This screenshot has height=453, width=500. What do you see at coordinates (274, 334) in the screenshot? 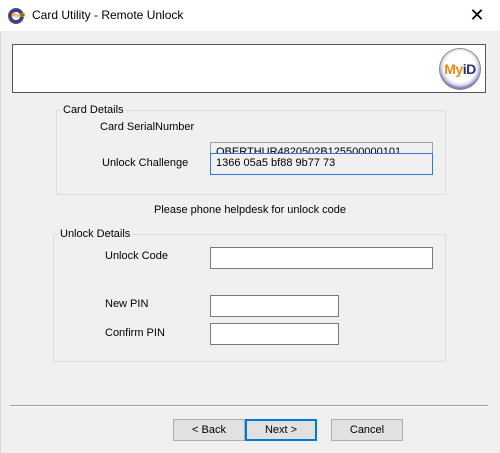
I see `confirm-pin-input` at bounding box center [274, 334].